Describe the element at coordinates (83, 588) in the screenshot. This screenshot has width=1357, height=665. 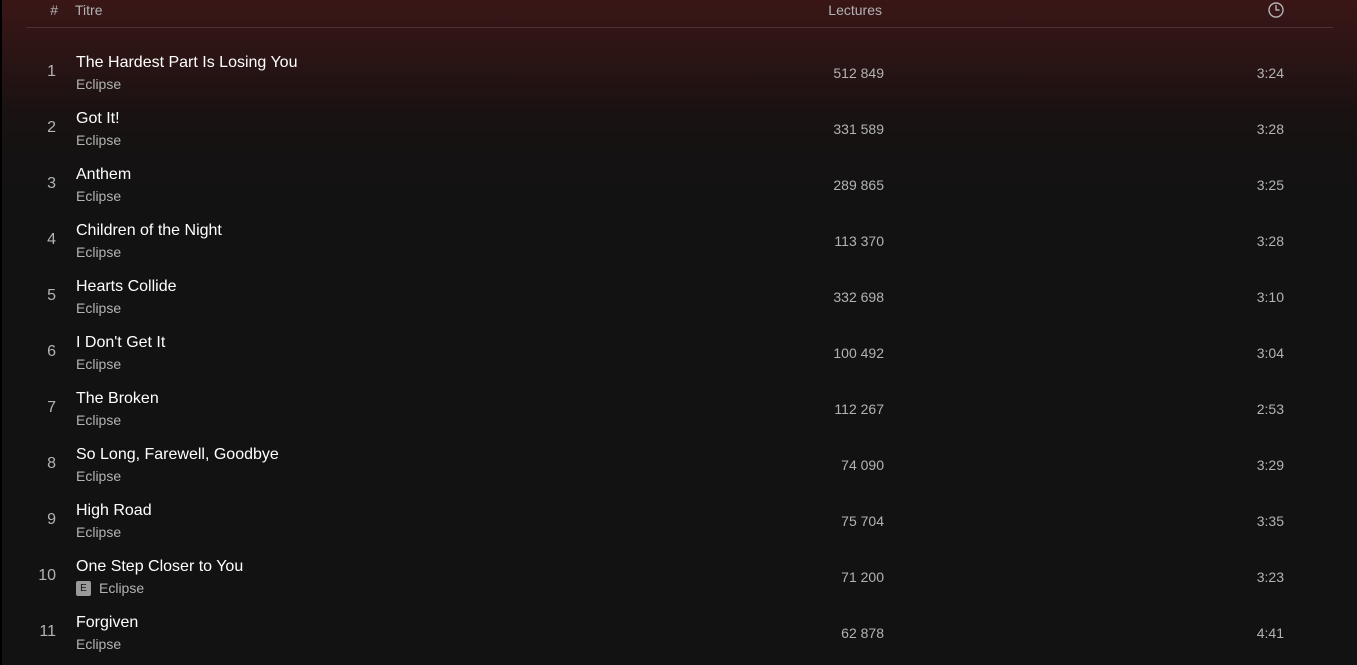
I see `explicit-badge: E` at that location.